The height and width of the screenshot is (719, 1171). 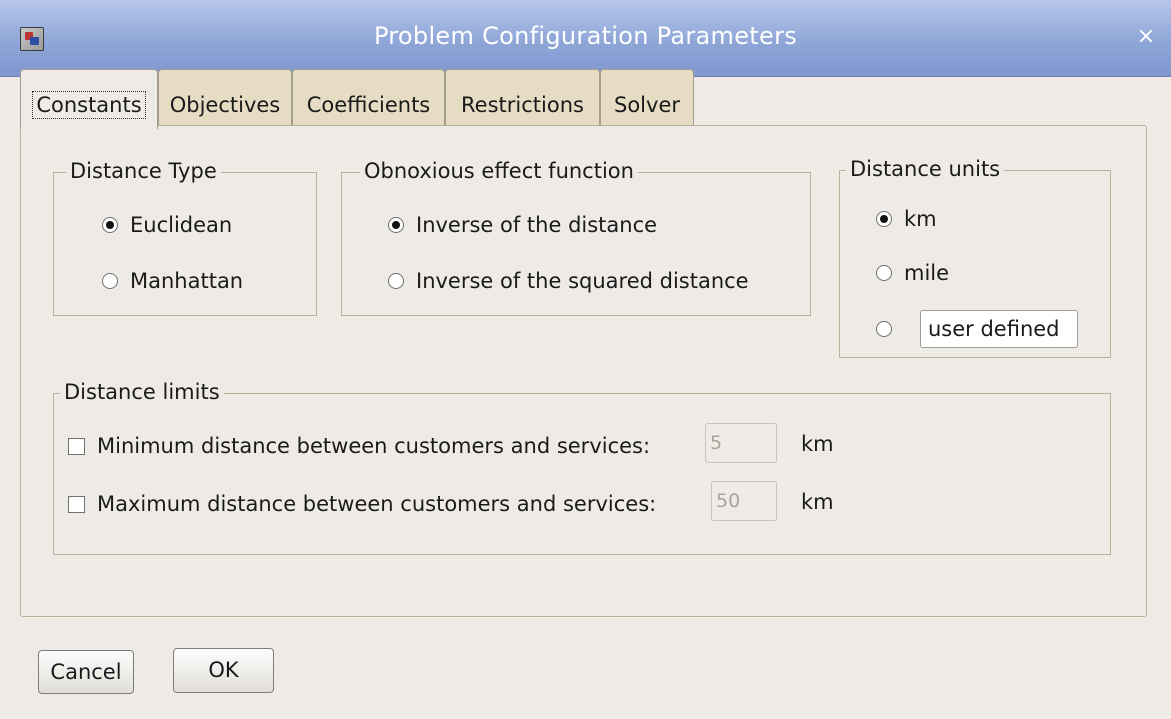 I want to click on ok-button: OK, so click(x=223, y=670).